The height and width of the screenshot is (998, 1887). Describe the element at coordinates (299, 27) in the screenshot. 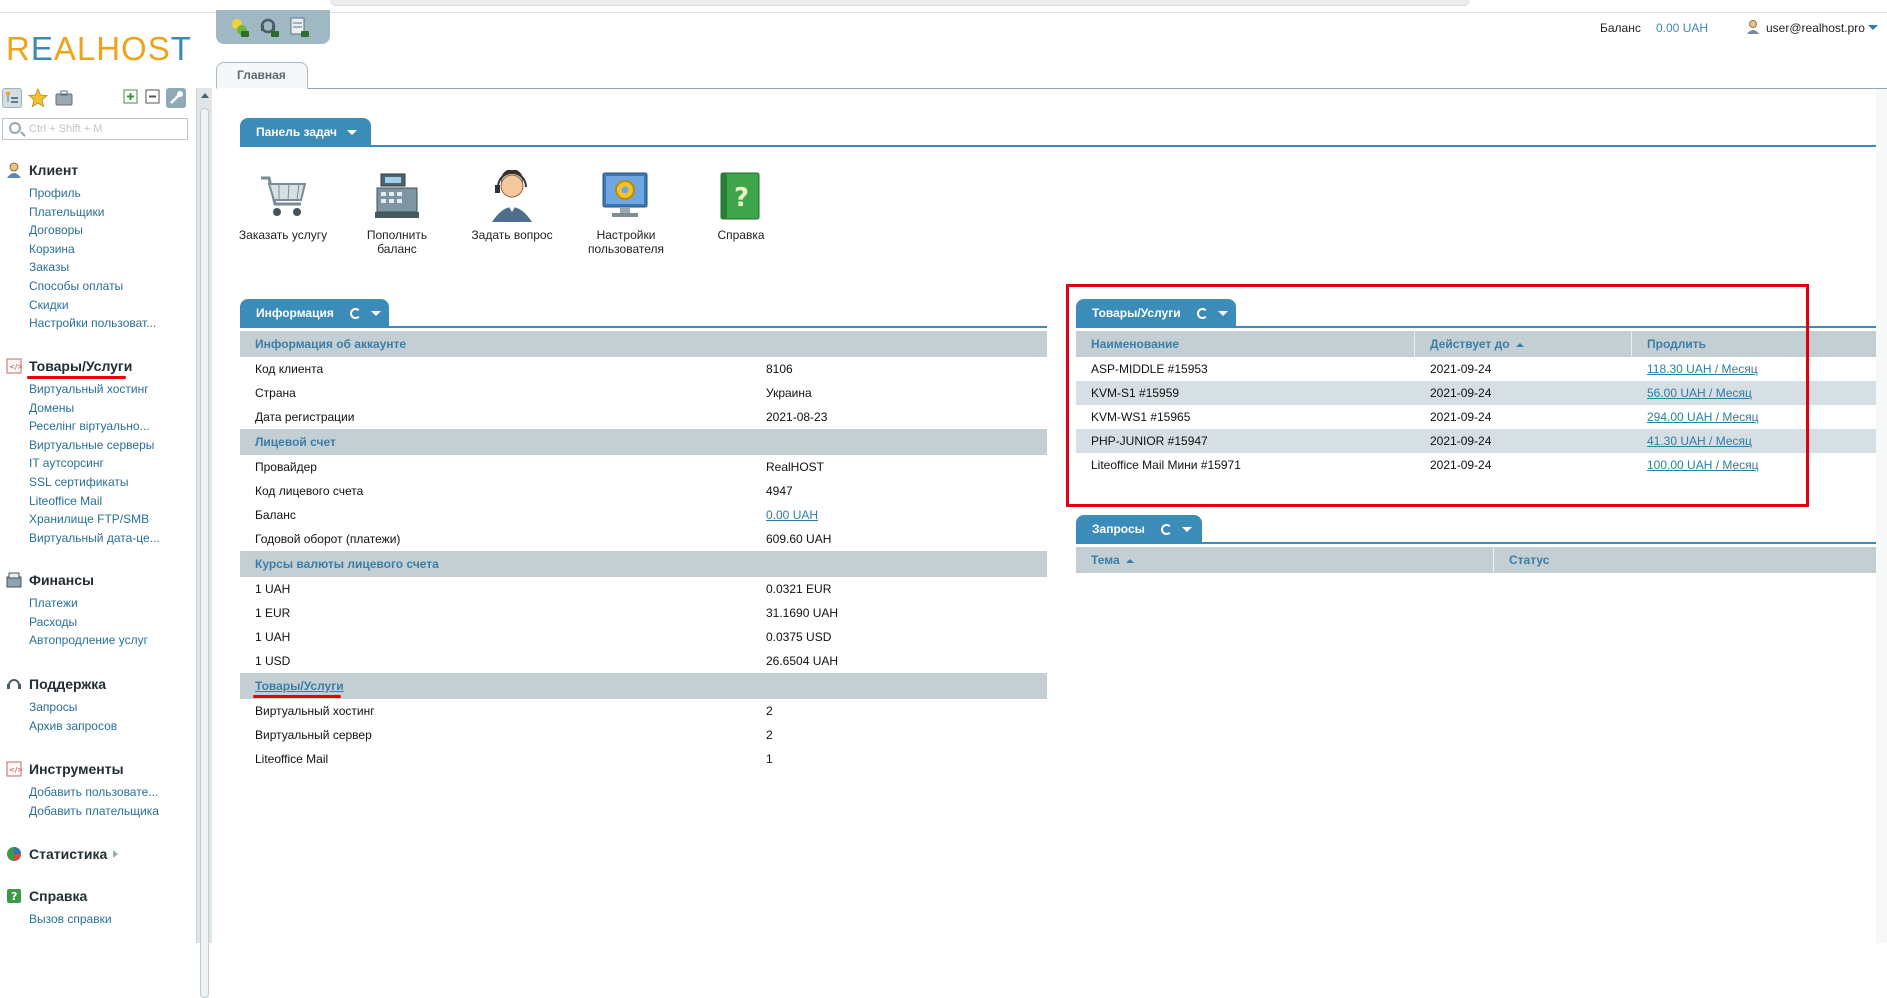

I see `billing-icon` at that location.